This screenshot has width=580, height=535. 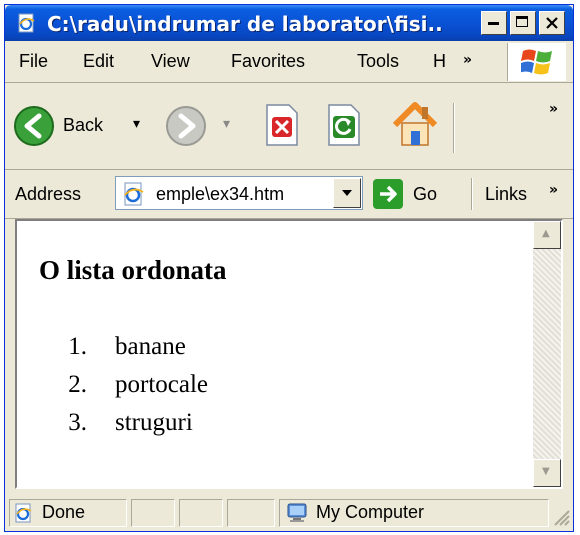 What do you see at coordinates (77, 346) in the screenshot?
I see `list-item-number: 1.` at bounding box center [77, 346].